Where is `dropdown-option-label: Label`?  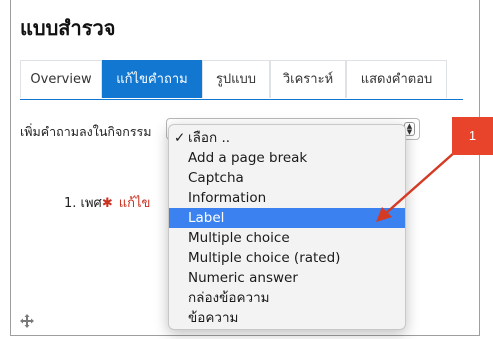
dropdown-option-label: Label is located at coordinates (287, 218).